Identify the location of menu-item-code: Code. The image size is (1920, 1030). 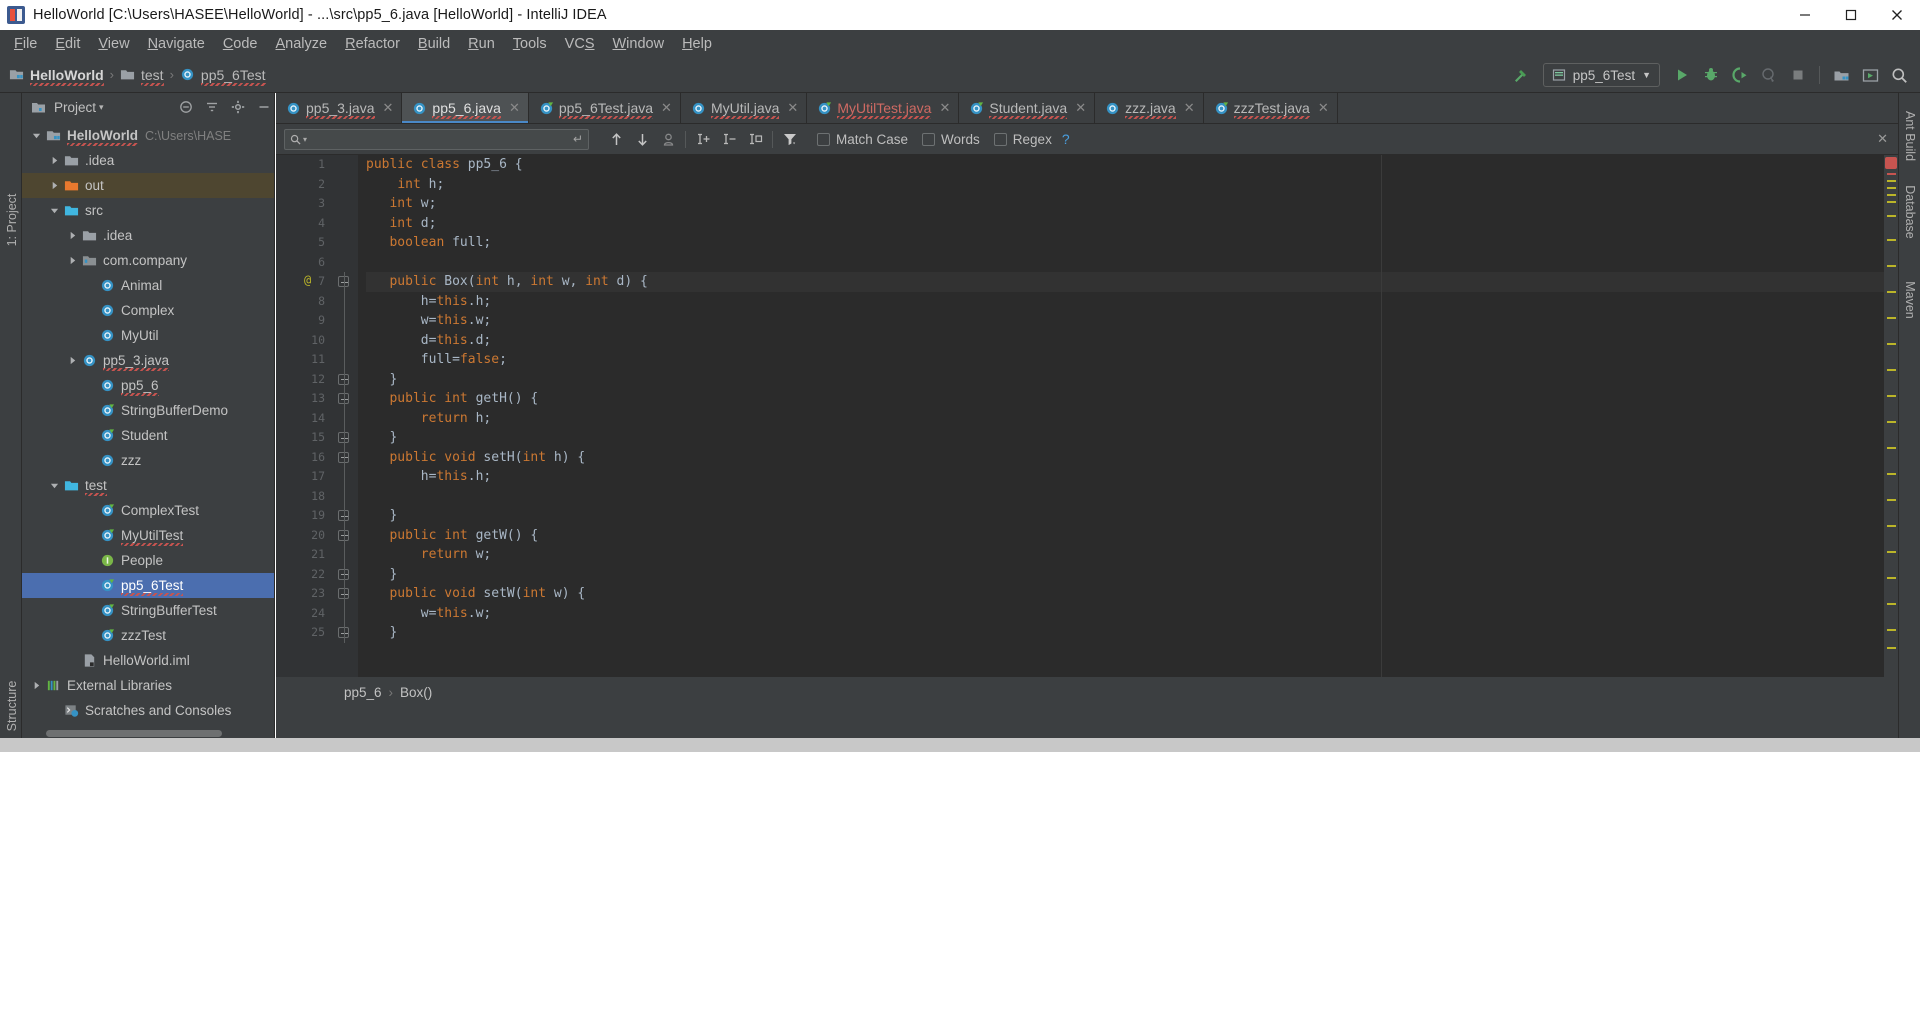
(240, 44).